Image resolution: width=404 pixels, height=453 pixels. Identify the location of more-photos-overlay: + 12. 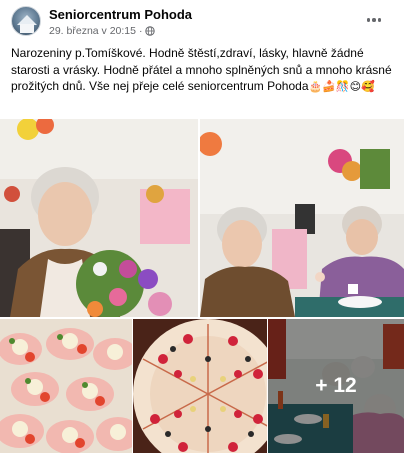
(336, 386).